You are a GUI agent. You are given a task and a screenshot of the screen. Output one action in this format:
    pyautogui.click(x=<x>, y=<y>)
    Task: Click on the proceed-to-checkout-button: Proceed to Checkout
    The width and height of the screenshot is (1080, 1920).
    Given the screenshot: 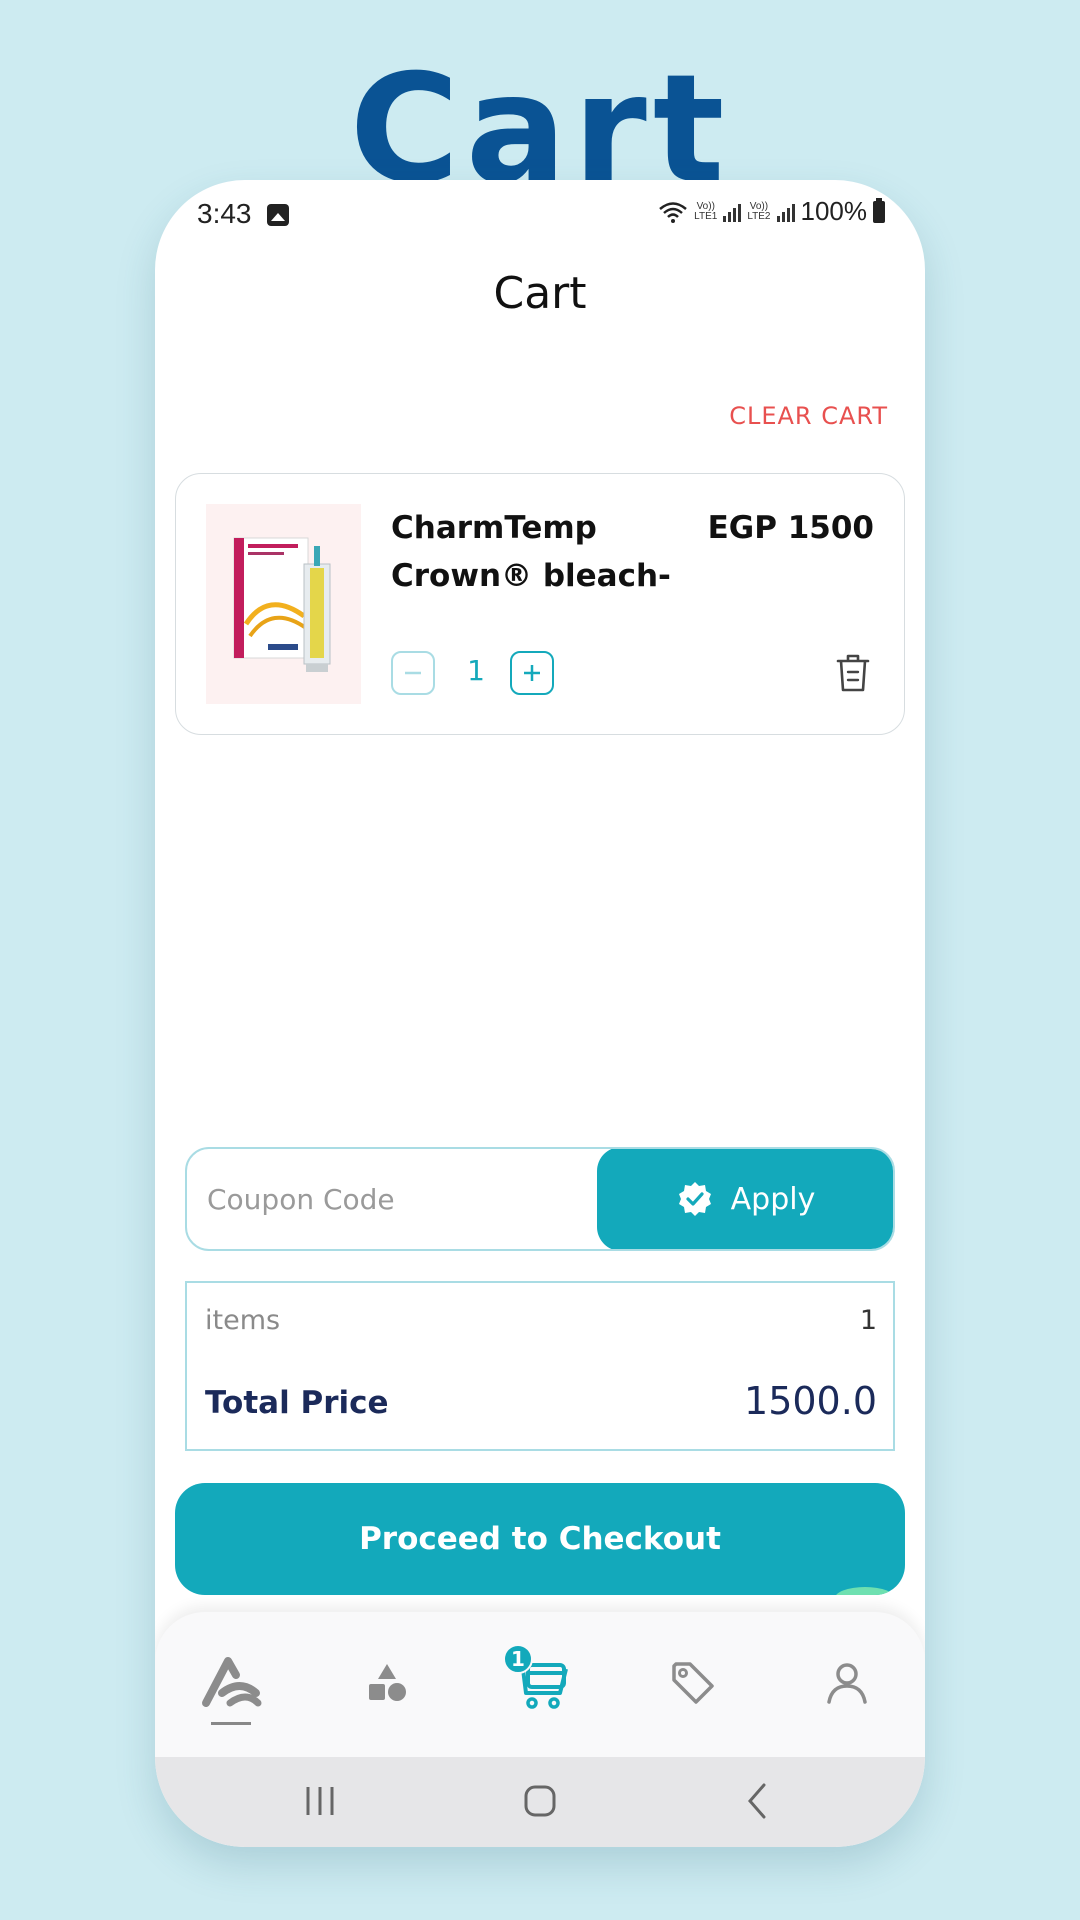 What is the action you would take?
    pyautogui.click(x=540, y=1539)
    